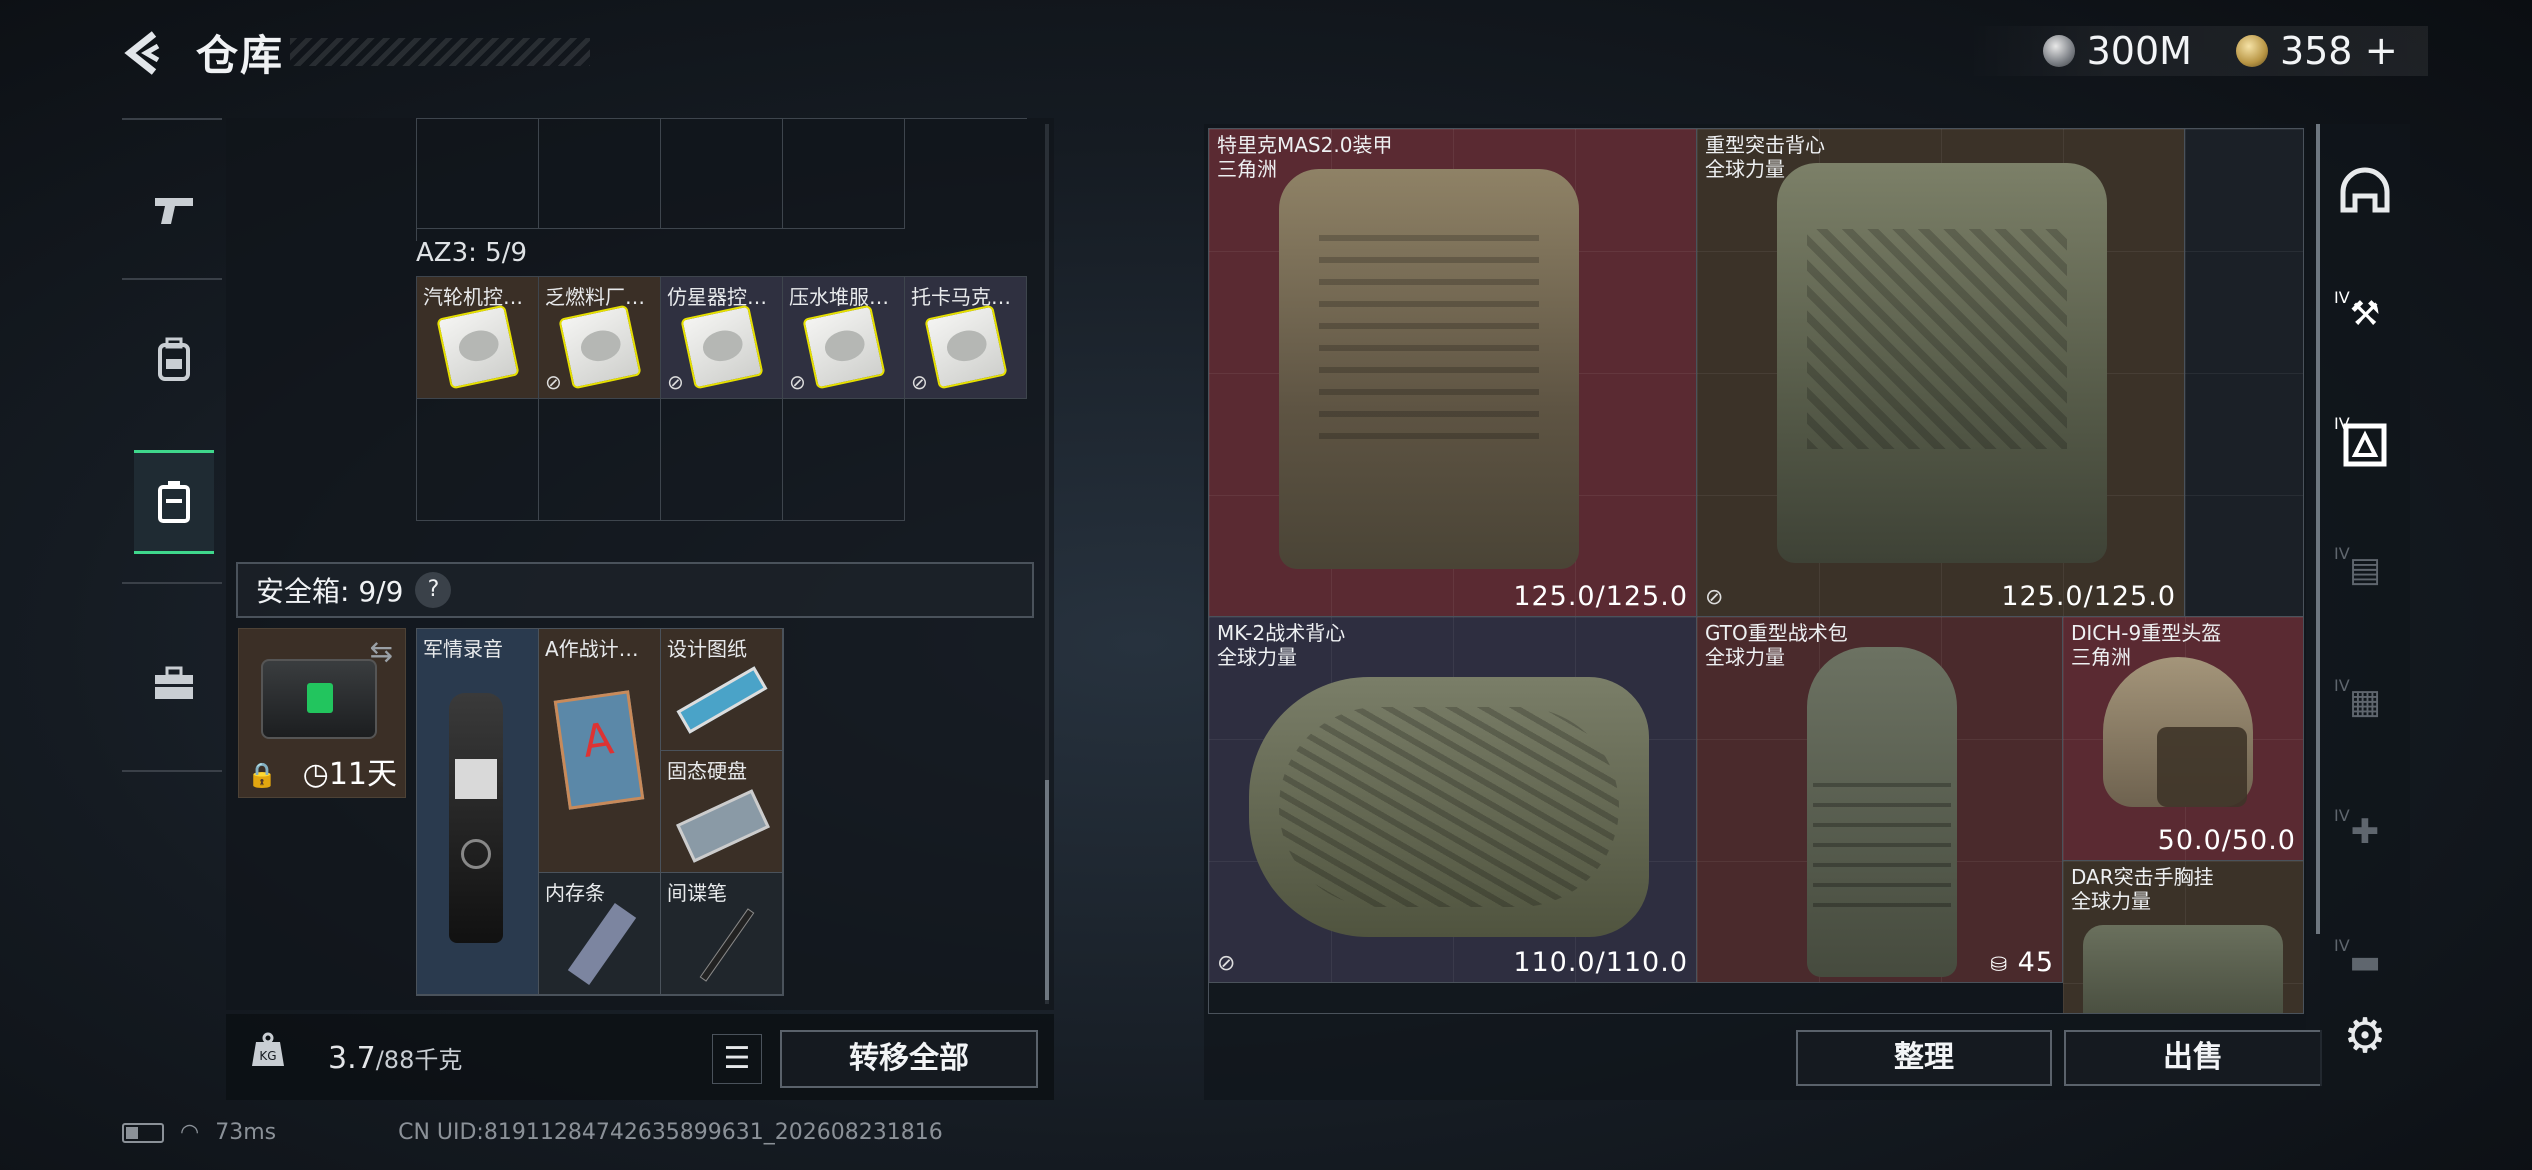  Describe the element at coordinates (381, 651) in the screenshot. I see `swap-icon: ⇆` at that location.